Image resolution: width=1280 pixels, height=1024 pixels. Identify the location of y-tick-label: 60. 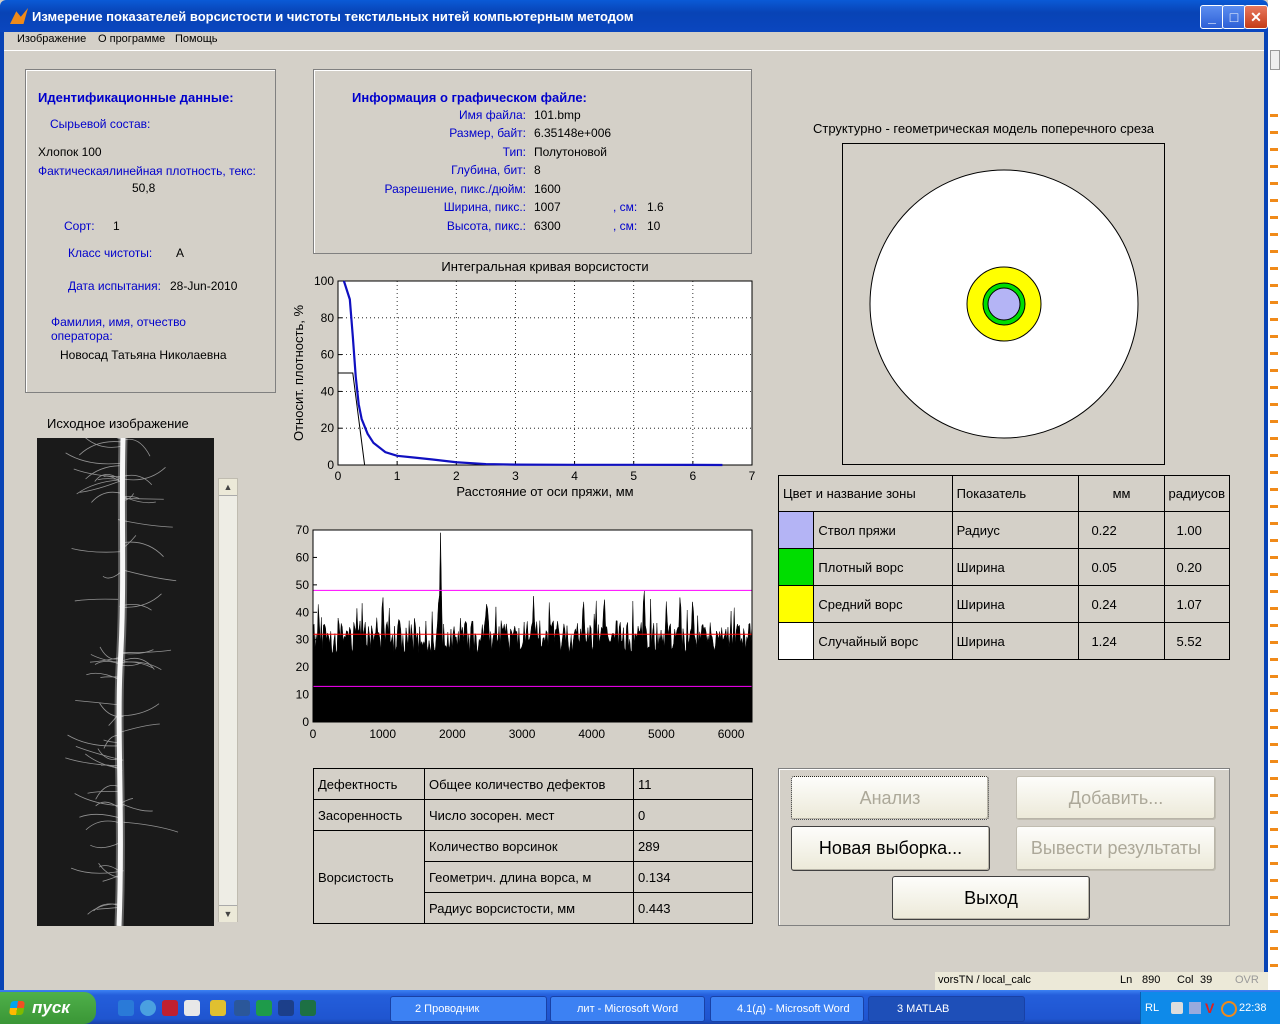
(303, 557).